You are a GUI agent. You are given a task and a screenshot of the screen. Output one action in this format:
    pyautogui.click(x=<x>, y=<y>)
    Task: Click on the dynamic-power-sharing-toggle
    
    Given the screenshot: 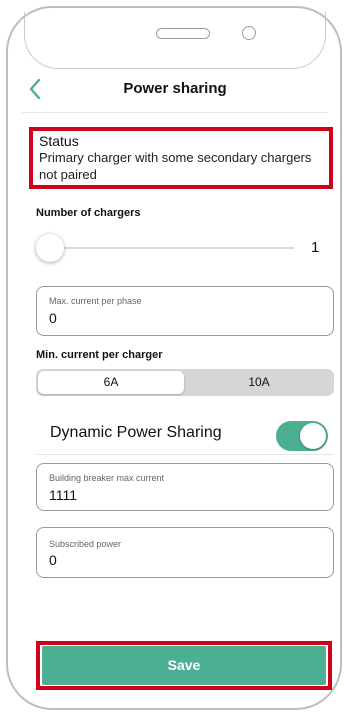 What is the action you would take?
    pyautogui.click(x=302, y=436)
    